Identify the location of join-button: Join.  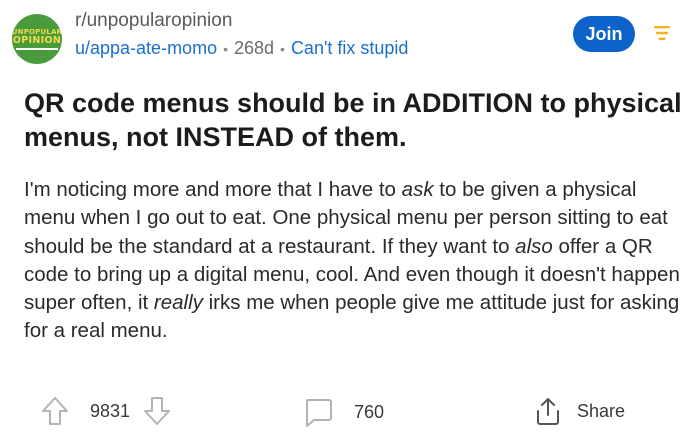
(604, 34).